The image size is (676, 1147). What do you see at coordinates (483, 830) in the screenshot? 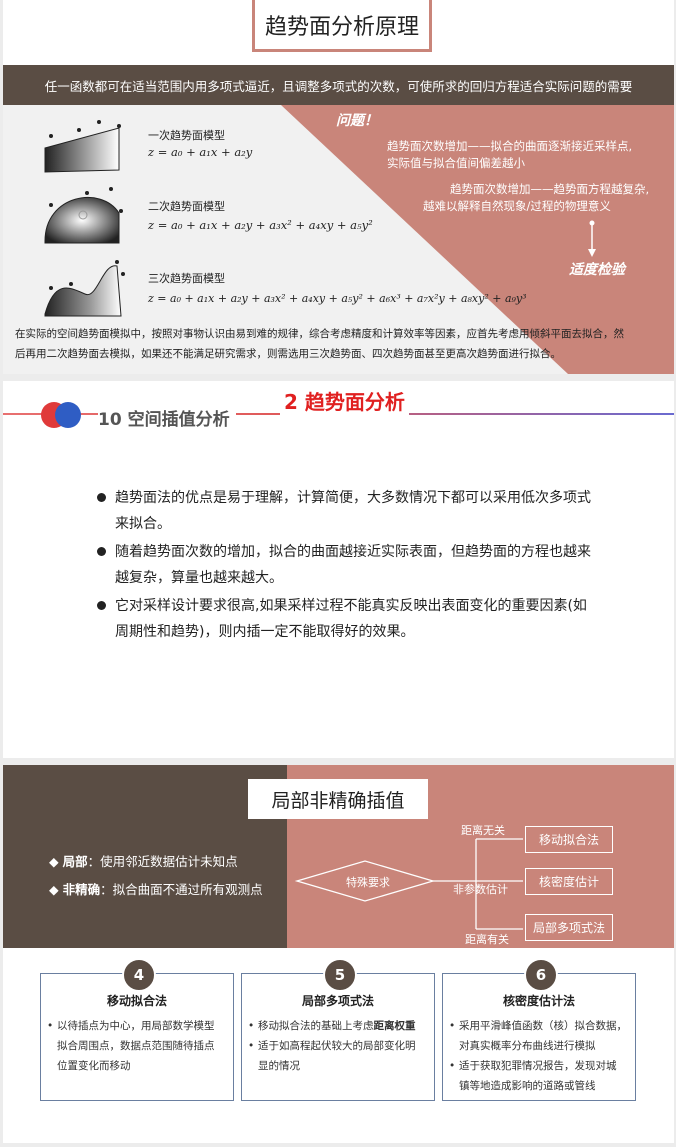
I see `distance-irrelevant-label: 距离无关` at bounding box center [483, 830].